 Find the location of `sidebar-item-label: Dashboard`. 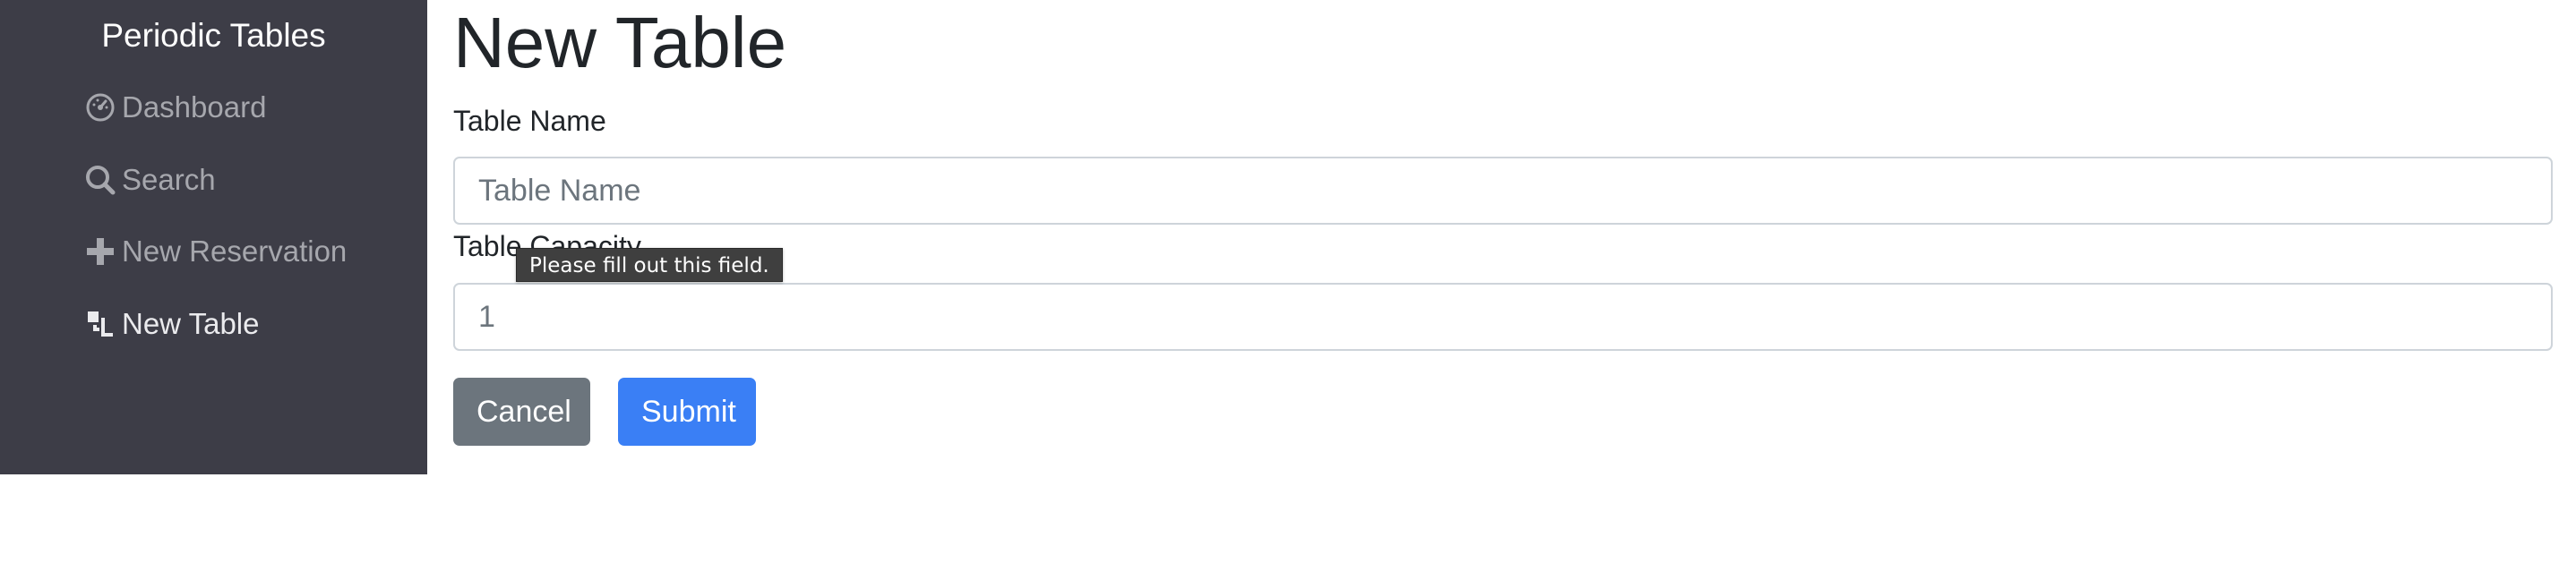

sidebar-item-label: Dashboard is located at coordinates (194, 107).